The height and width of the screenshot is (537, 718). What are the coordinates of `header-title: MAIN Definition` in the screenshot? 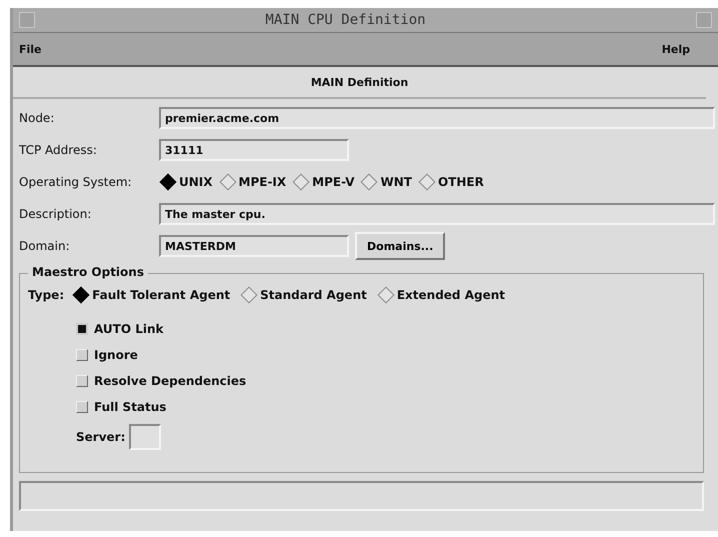 It's located at (359, 82).